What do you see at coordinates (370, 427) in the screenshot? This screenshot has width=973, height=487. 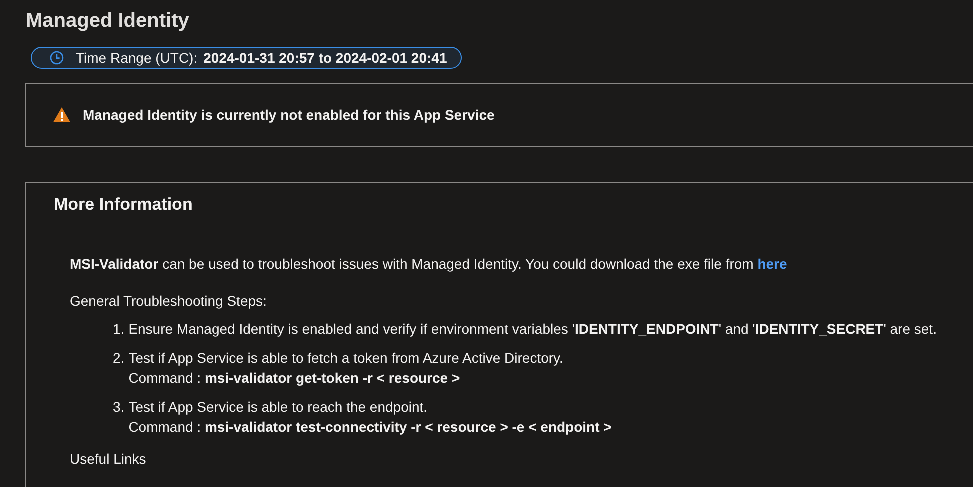 I see `command-line: Command : msi-validator test-connectivity -r < resource > -e < endpoint >` at bounding box center [370, 427].